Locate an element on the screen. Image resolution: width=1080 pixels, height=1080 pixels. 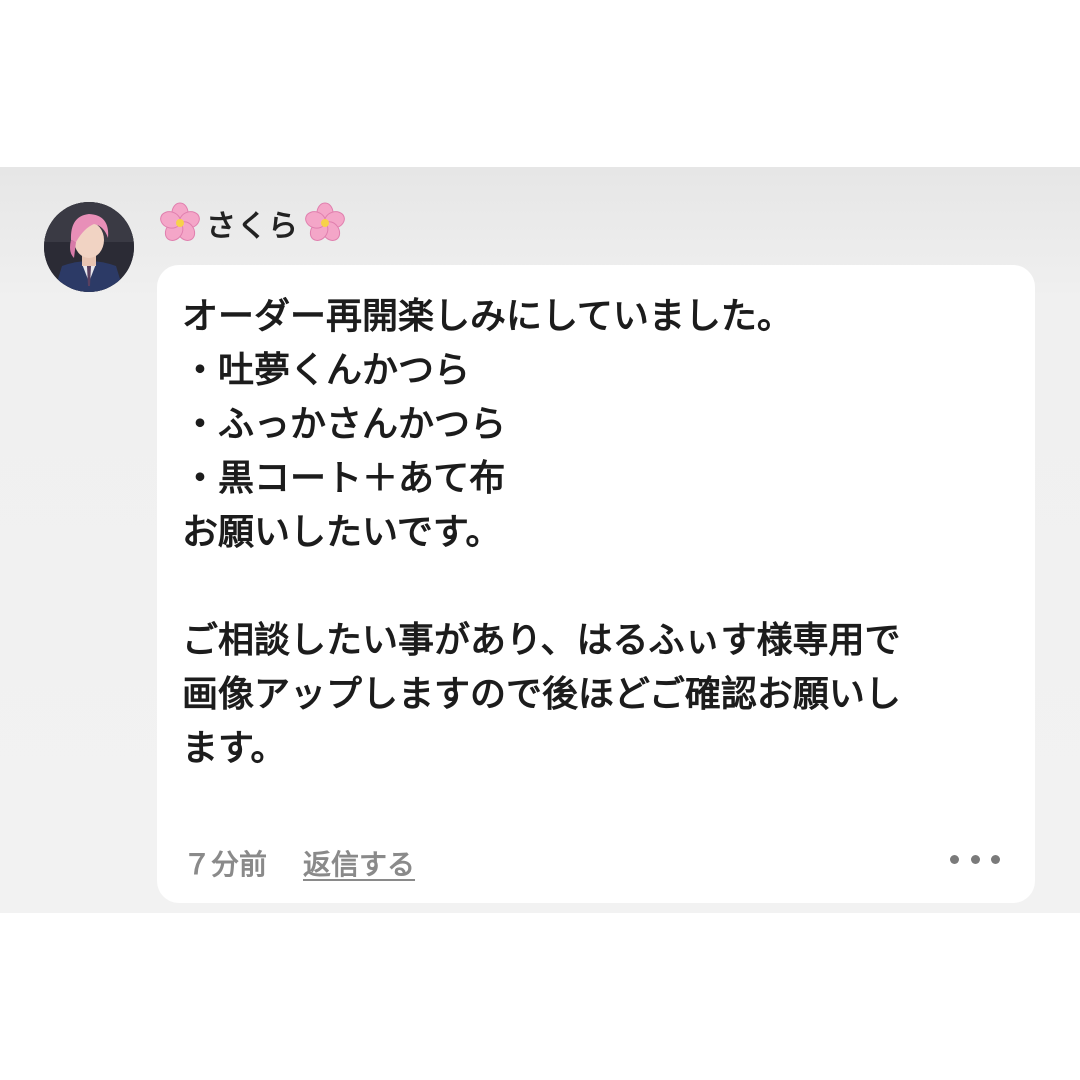
user-avatar is located at coordinates (89, 247).